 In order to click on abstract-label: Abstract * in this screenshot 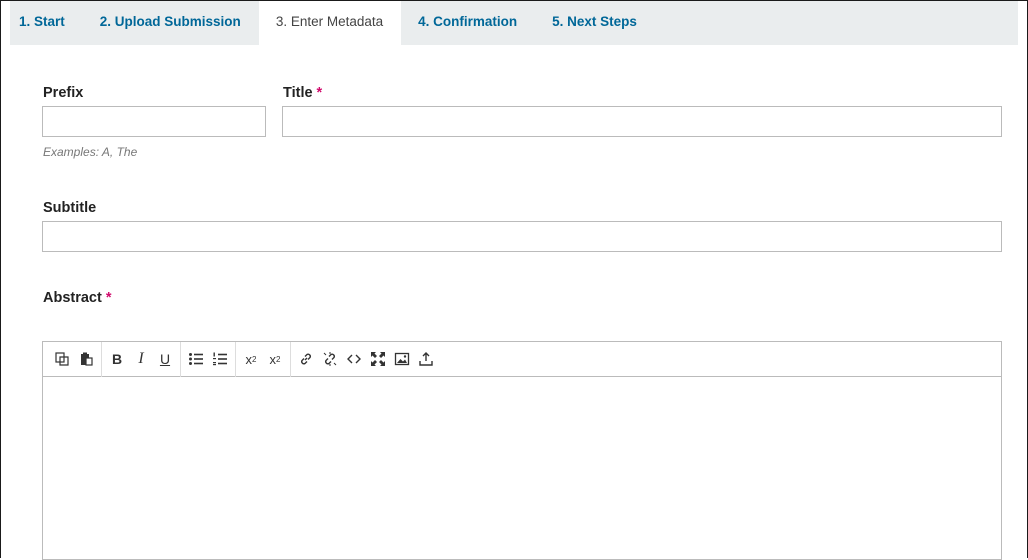, I will do `click(77, 298)`.